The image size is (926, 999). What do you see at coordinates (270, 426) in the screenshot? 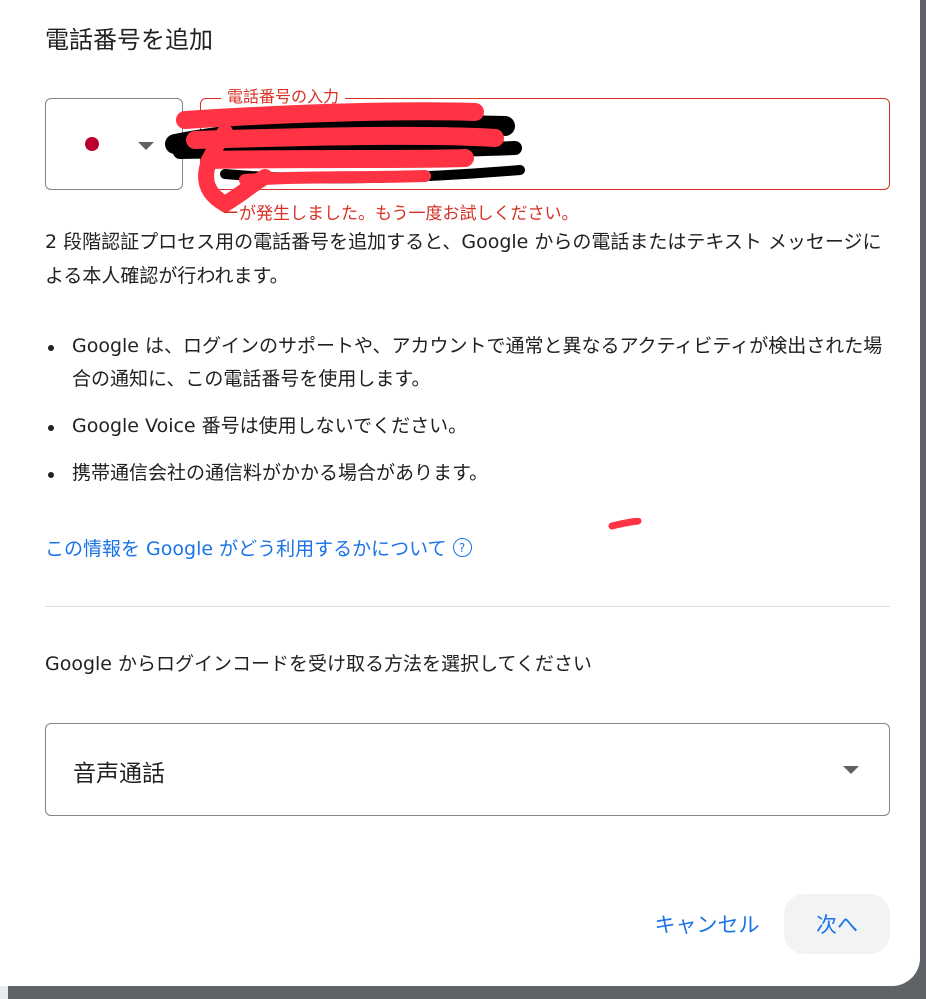
I see `bullet-text: Google Voice 番号は使用しないでください。` at bounding box center [270, 426].